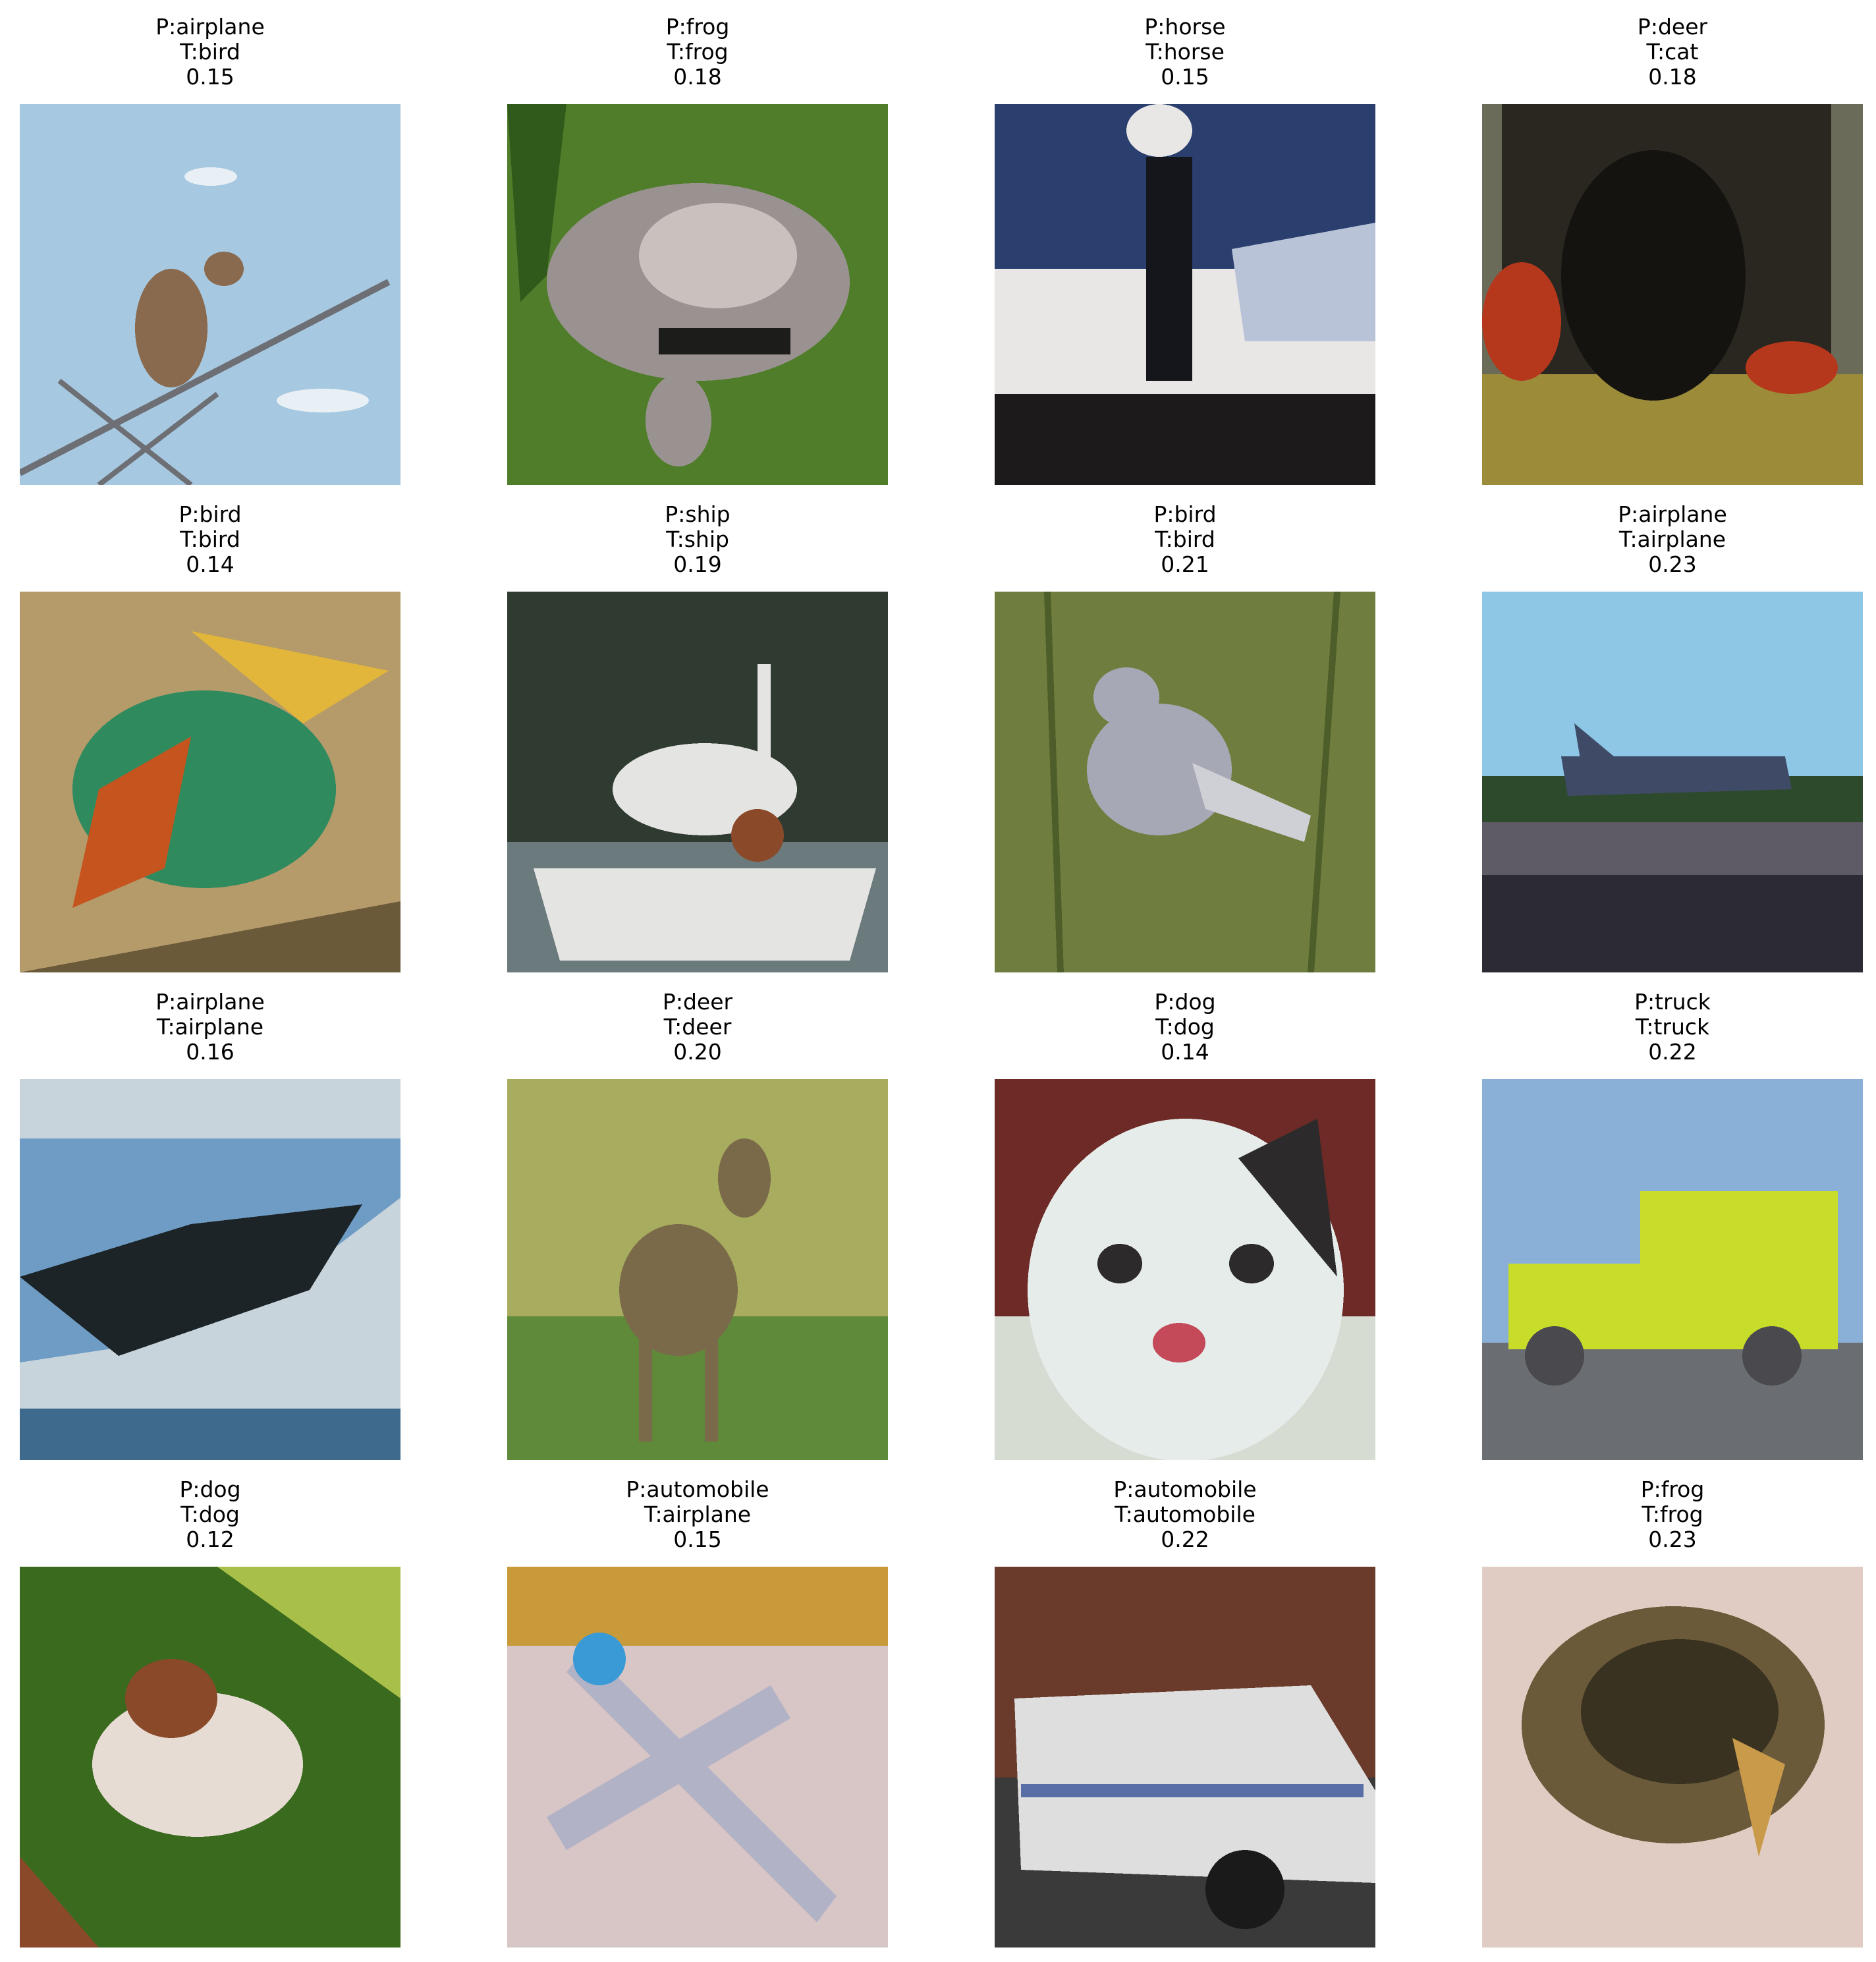  Describe the element at coordinates (1672, 1002) in the screenshot. I see `predicted-label: P:truck` at that location.